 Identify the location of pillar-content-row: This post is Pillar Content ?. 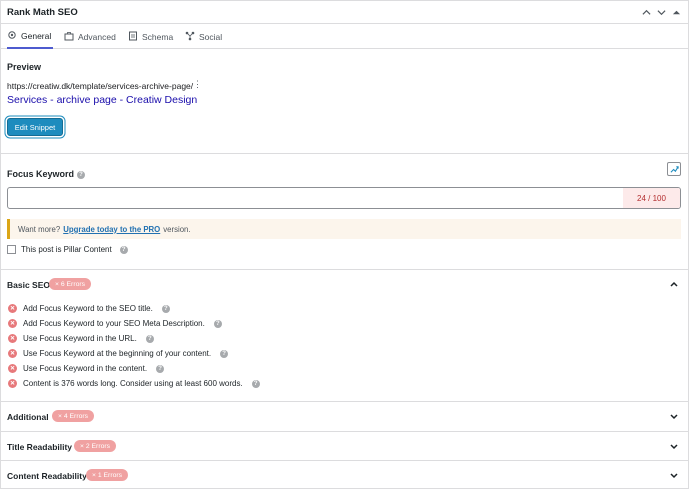
(67, 249).